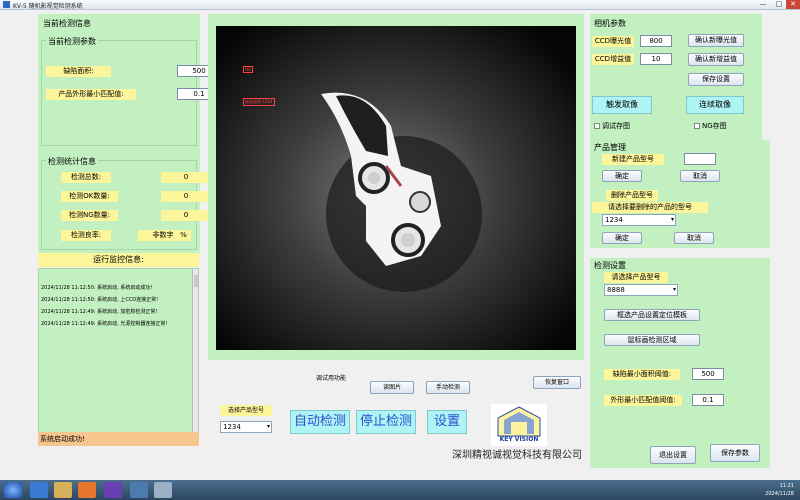 The width and height of the screenshot is (800, 500). What do you see at coordinates (652, 340) in the screenshot?
I see `draw-region-button: 鼠标画检测区域` at bounding box center [652, 340].